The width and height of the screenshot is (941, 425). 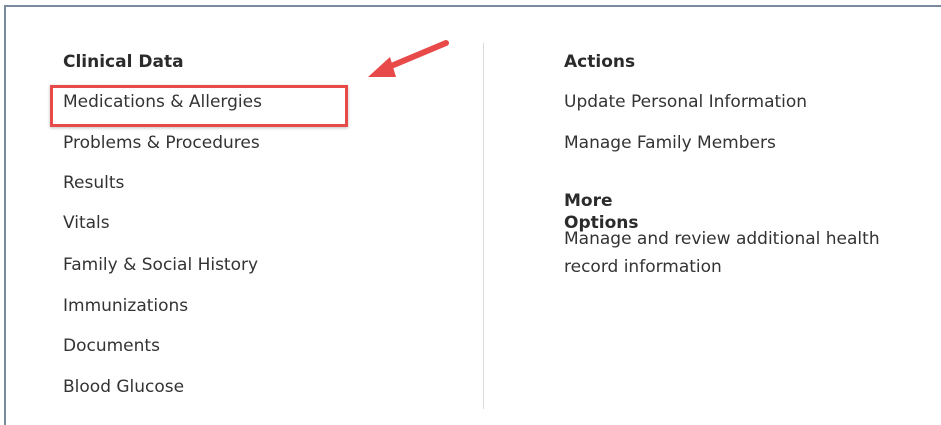 What do you see at coordinates (670, 143) in the screenshot?
I see `menu-link-manage-family-members: Manage Family Members` at bounding box center [670, 143].